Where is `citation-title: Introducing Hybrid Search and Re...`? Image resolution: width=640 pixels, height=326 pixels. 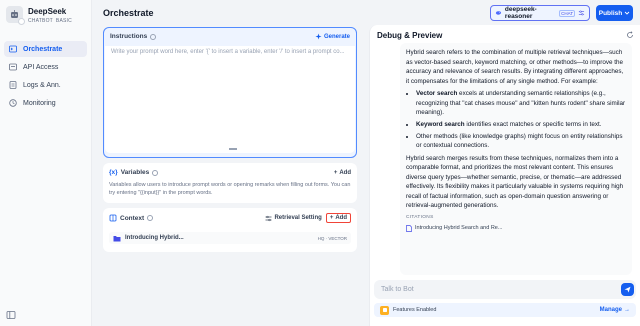 citation-title: Introducing Hybrid Search and Re... is located at coordinates (459, 228).